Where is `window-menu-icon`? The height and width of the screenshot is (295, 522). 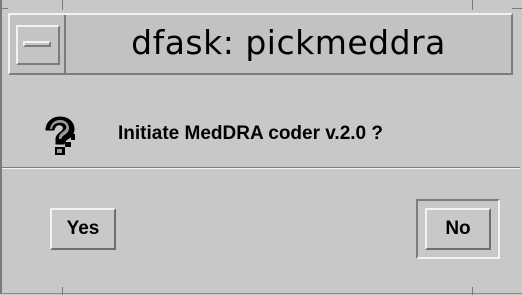
window-menu-icon is located at coordinates (37, 44).